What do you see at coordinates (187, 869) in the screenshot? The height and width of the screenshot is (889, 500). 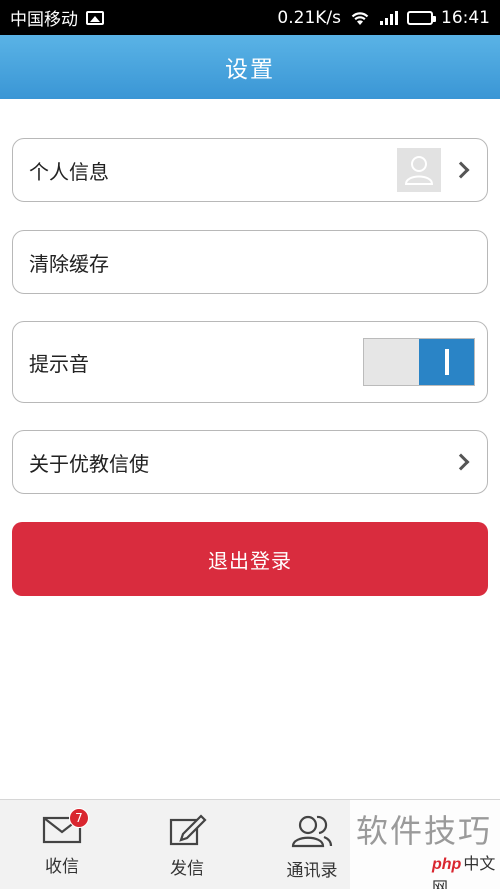 I see `tab-compose-label: 发信` at bounding box center [187, 869].